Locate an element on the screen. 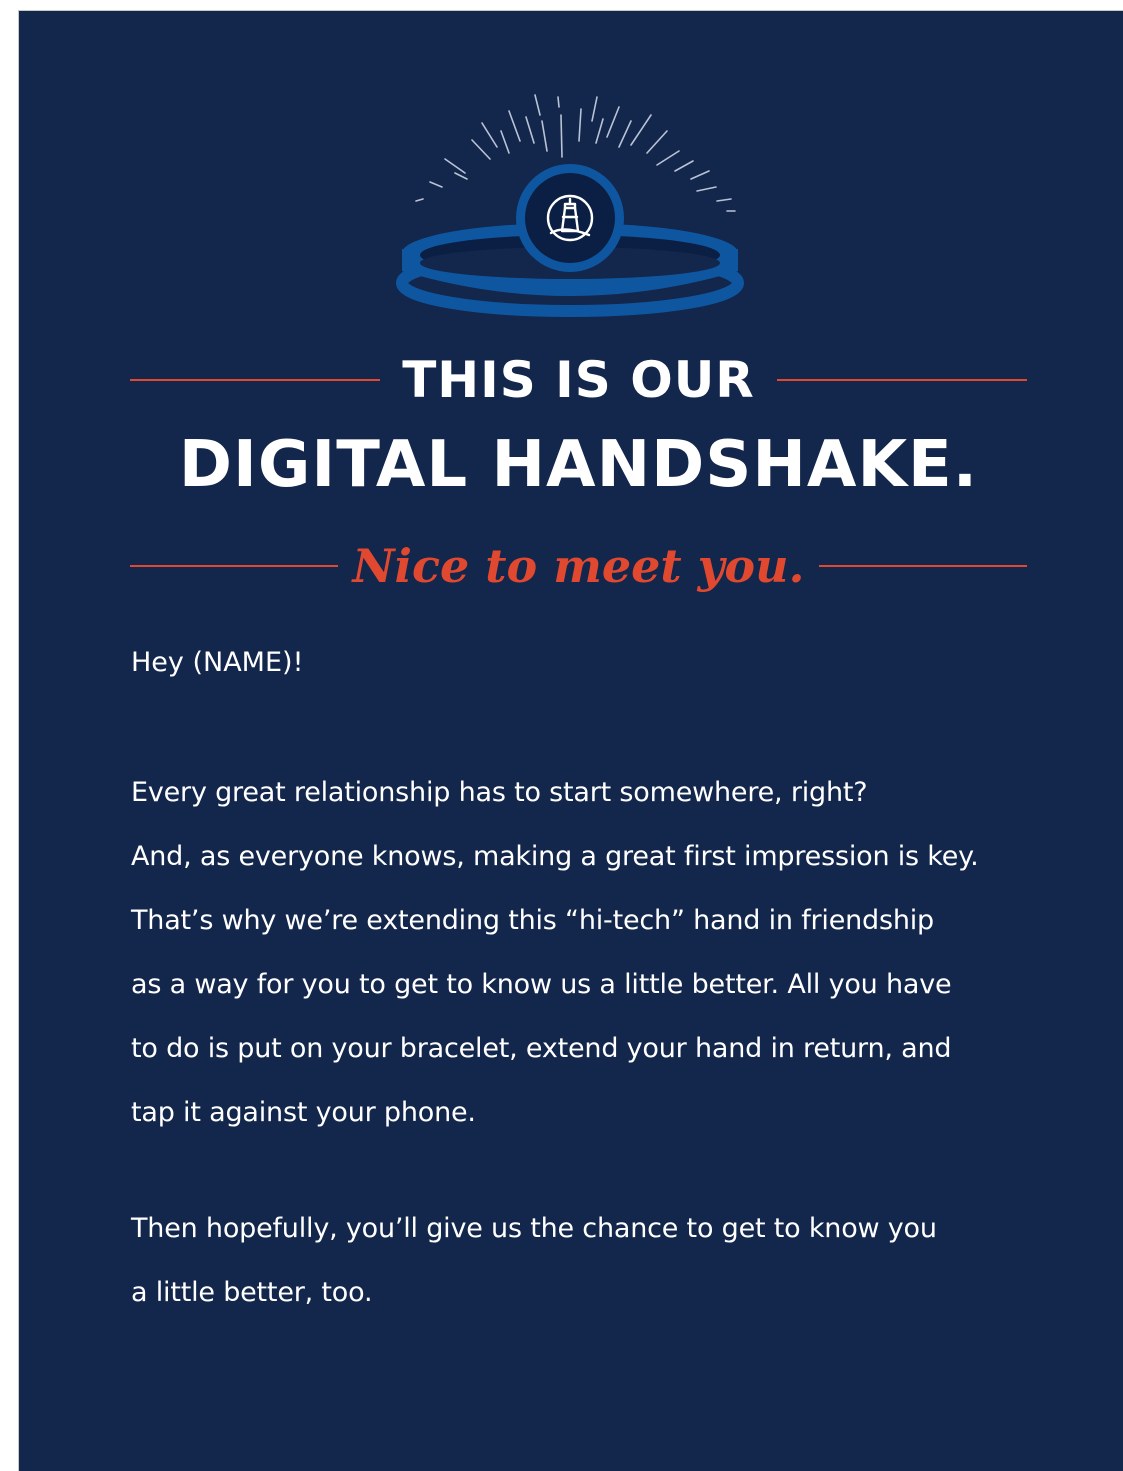 The image size is (1123, 1471). headline-script-row: Nice to meet you. is located at coordinates (578, 566).